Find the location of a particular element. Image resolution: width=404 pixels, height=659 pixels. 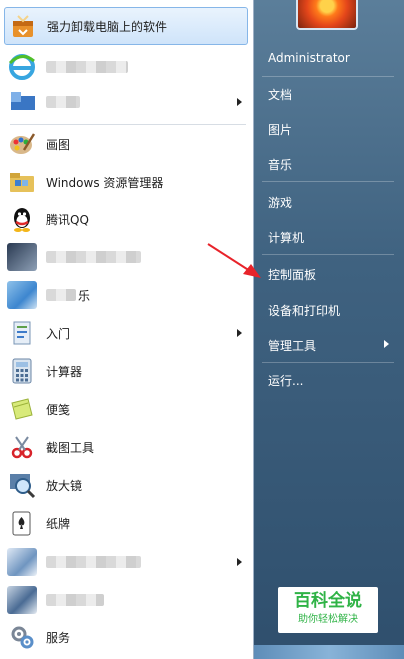

place-admin-tools: 管理工具 is located at coordinates (292, 345).